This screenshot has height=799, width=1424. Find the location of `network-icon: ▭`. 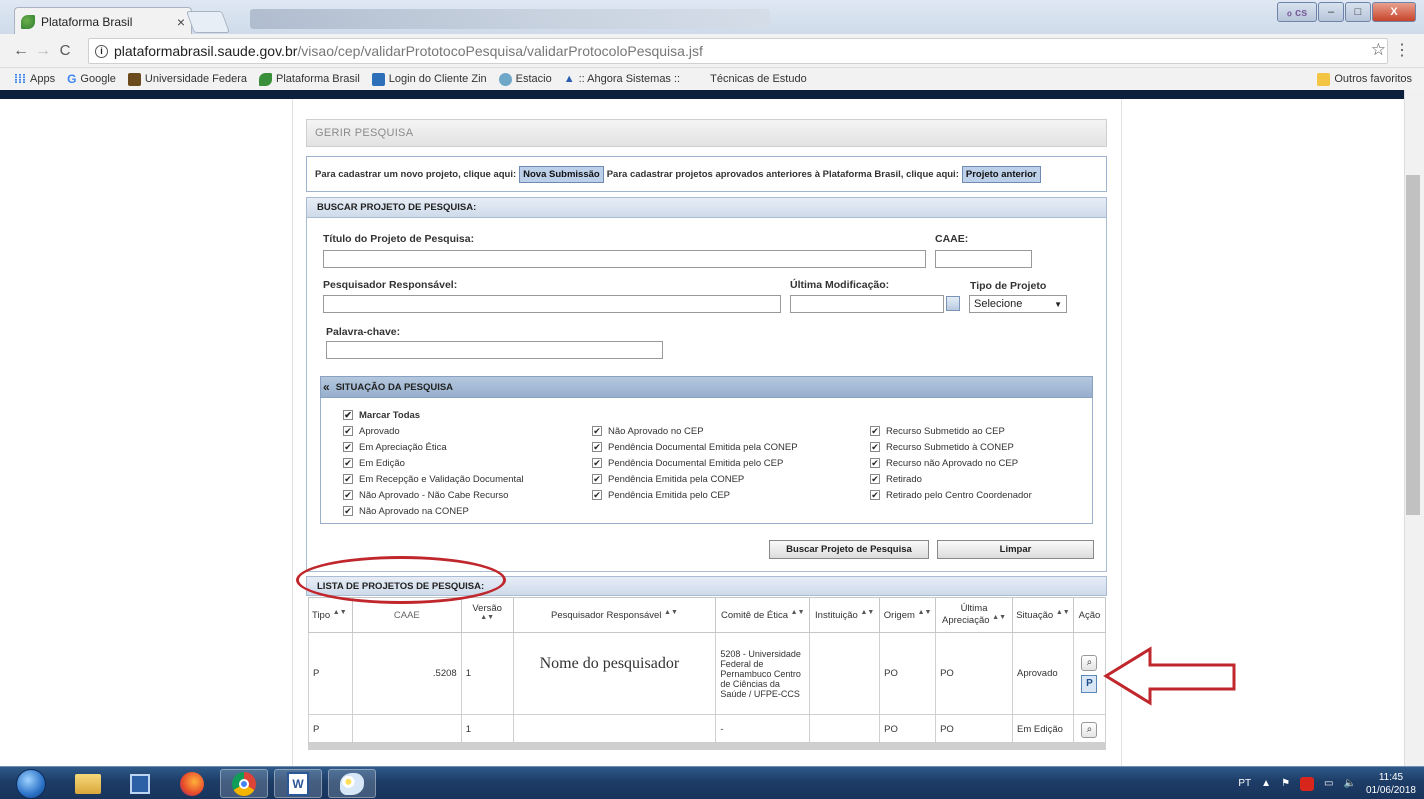

network-icon: ▭ is located at coordinates (1328, 783).